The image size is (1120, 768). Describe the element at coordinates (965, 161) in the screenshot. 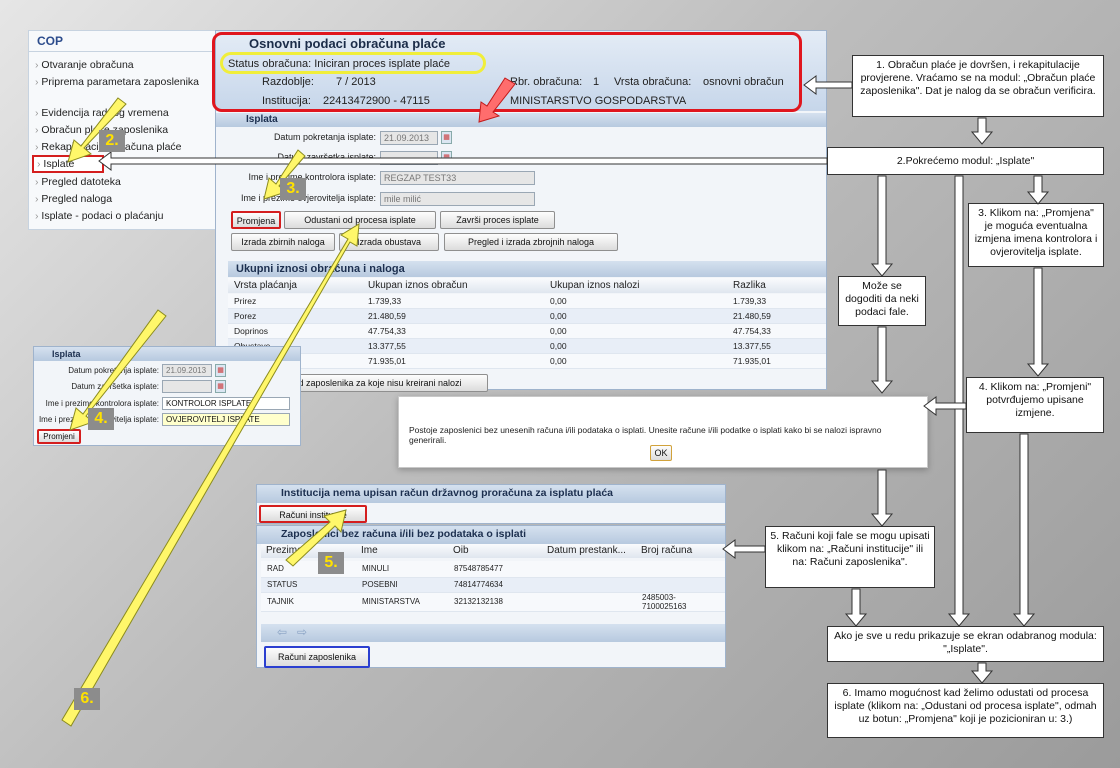

I see `note-step-2: 2.Pokrećemo modul: „Isplate"` at that location.